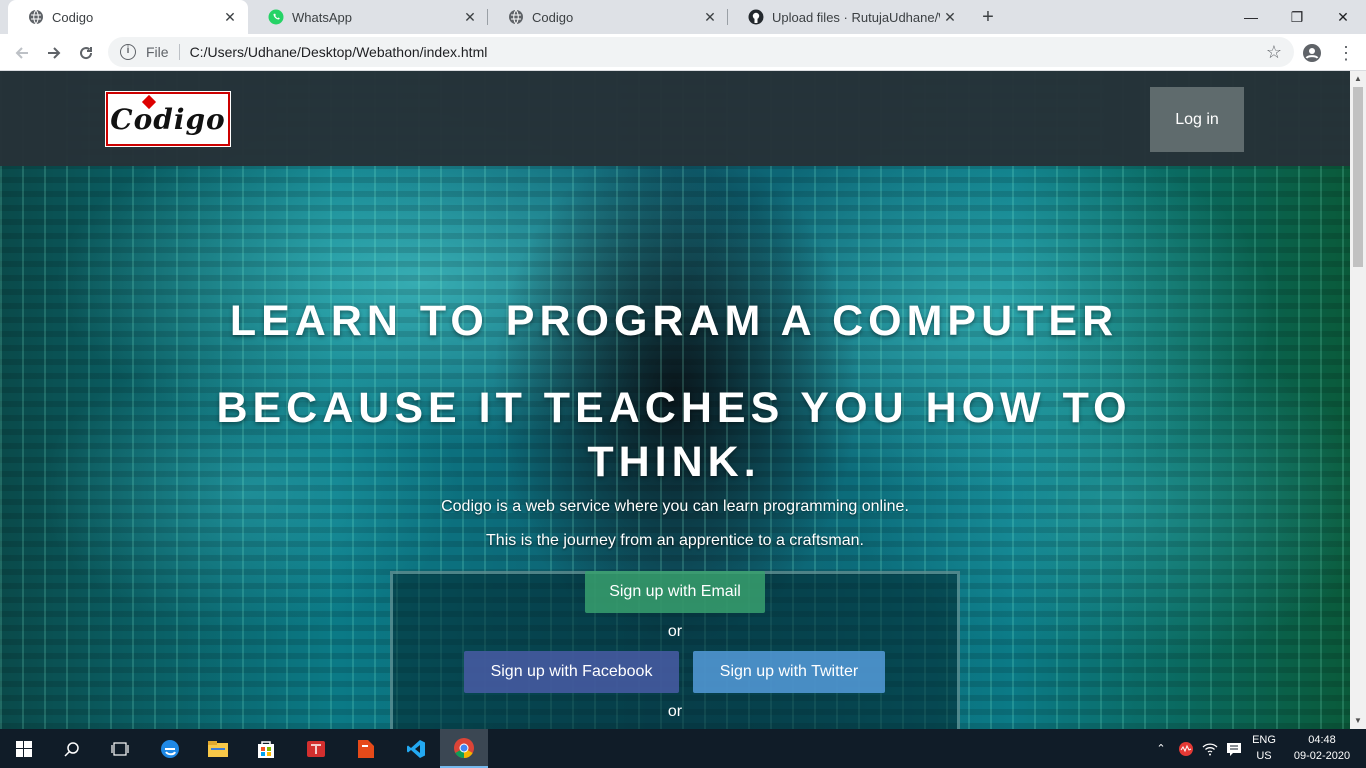 This screenshot has height=768, width=1366. What do you see at coordinates (1186, 748) in the screenshot?
I see `antivirus-tray-icon` at bounding box center [1186, 748].